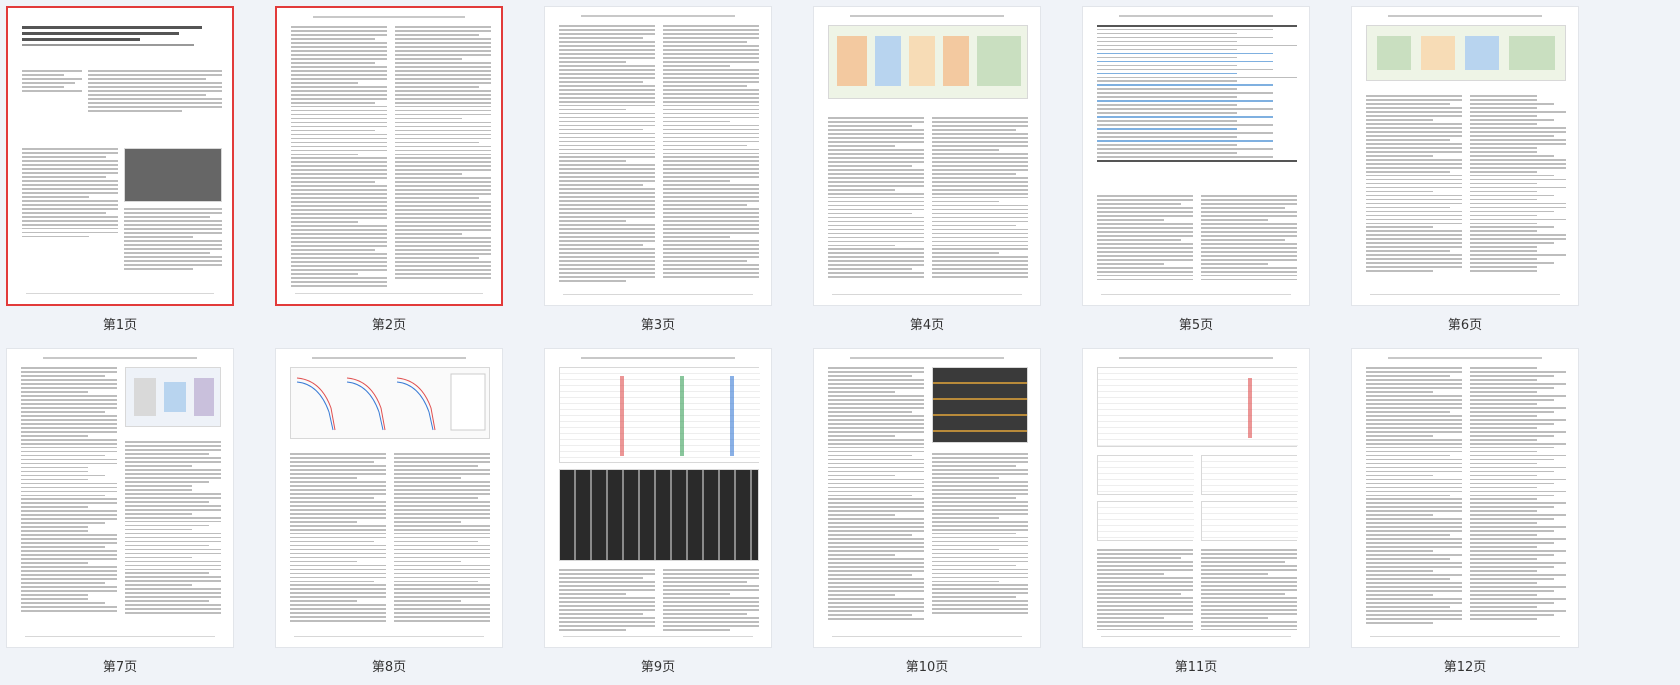 The width and height of the screenshot is (1680, 685). I want to click on page-thumbnail-1: 第1页, so click(124, 171).